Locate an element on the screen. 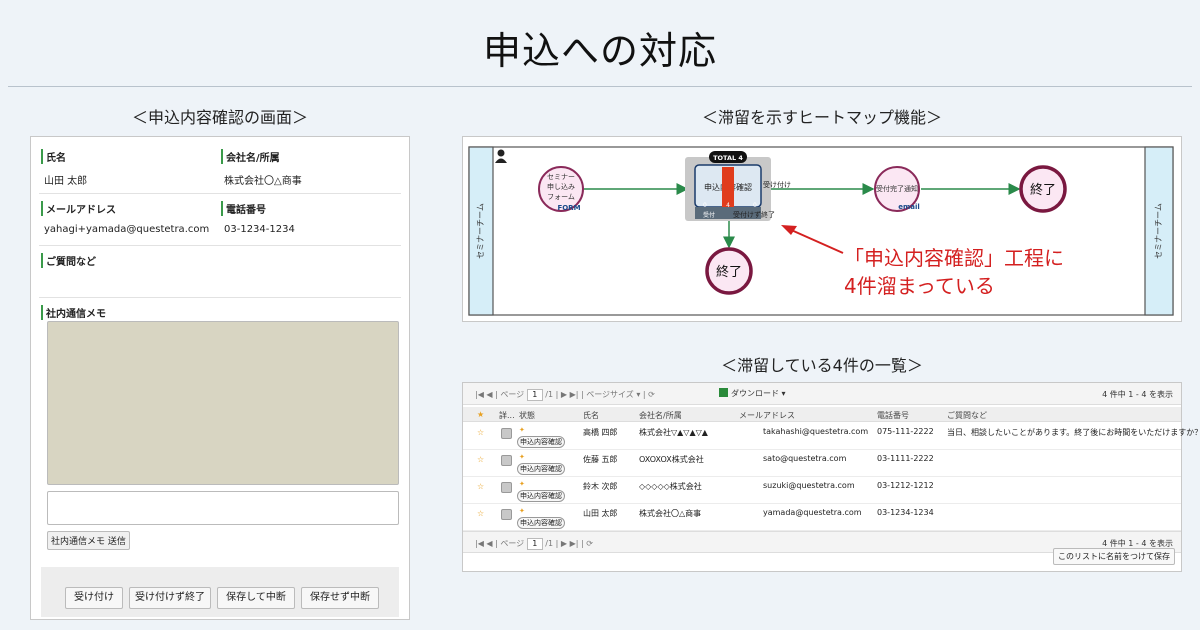  start-label-line2: 申し込み is located at coordinates (561, 186).